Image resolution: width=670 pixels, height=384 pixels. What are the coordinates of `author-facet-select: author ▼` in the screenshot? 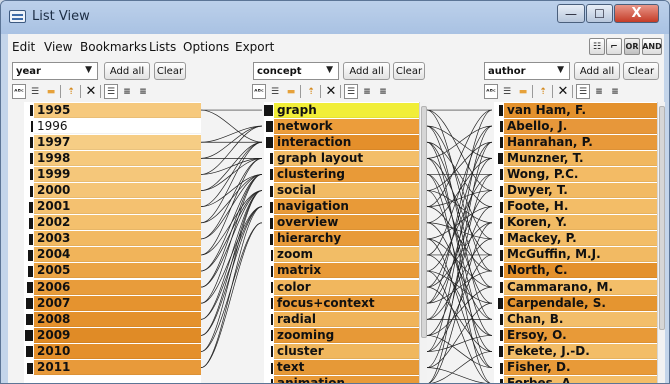 It's located at (527, 71).